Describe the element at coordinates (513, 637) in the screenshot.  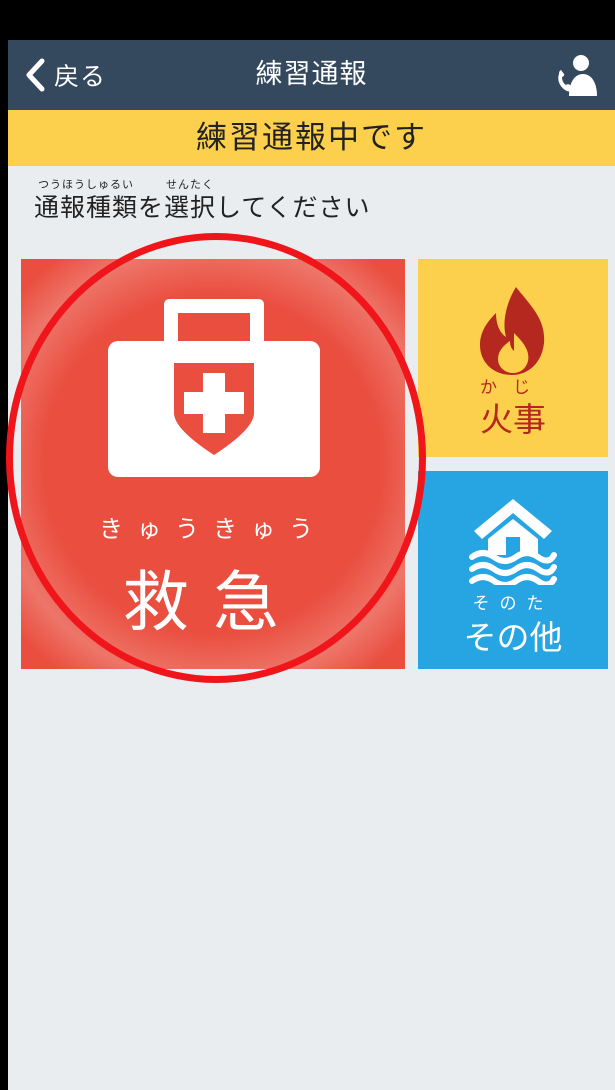
I see `other-label: その他` at that location.